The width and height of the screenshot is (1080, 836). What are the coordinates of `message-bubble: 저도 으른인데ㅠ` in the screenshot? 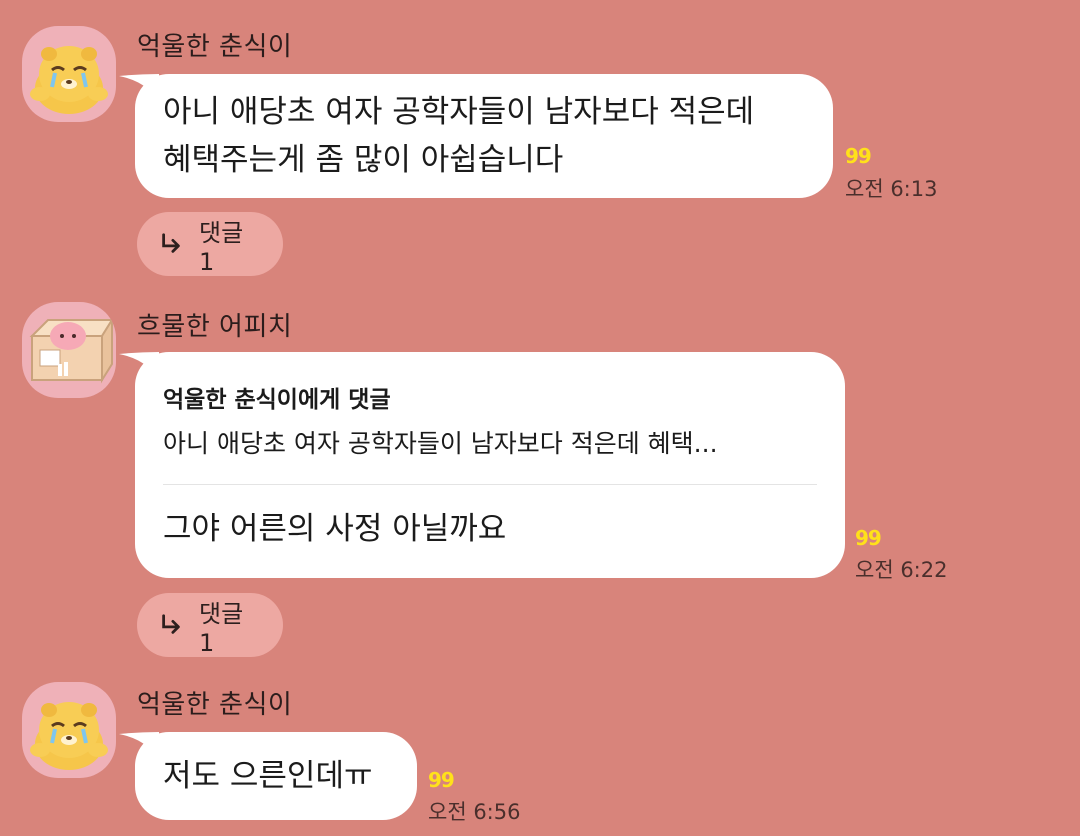 It's located at (268, 776).